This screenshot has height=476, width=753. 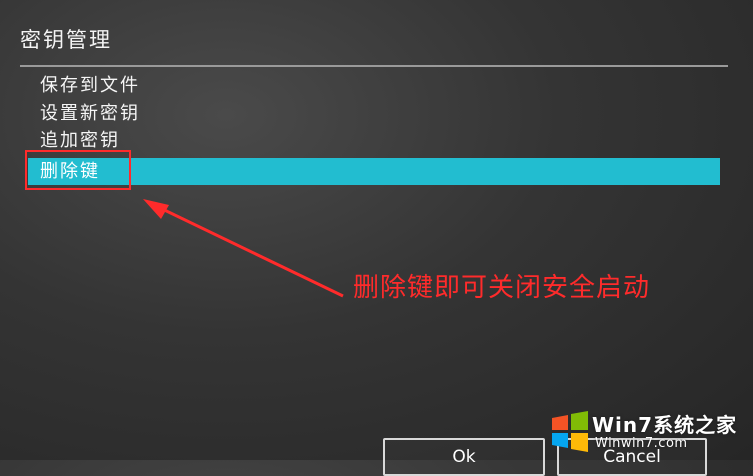 What do you see at coordinates (374, 86) in the screenshot?
I see `menu-item-save-to-file: 保存到文件` at bounding box center [374, 86].